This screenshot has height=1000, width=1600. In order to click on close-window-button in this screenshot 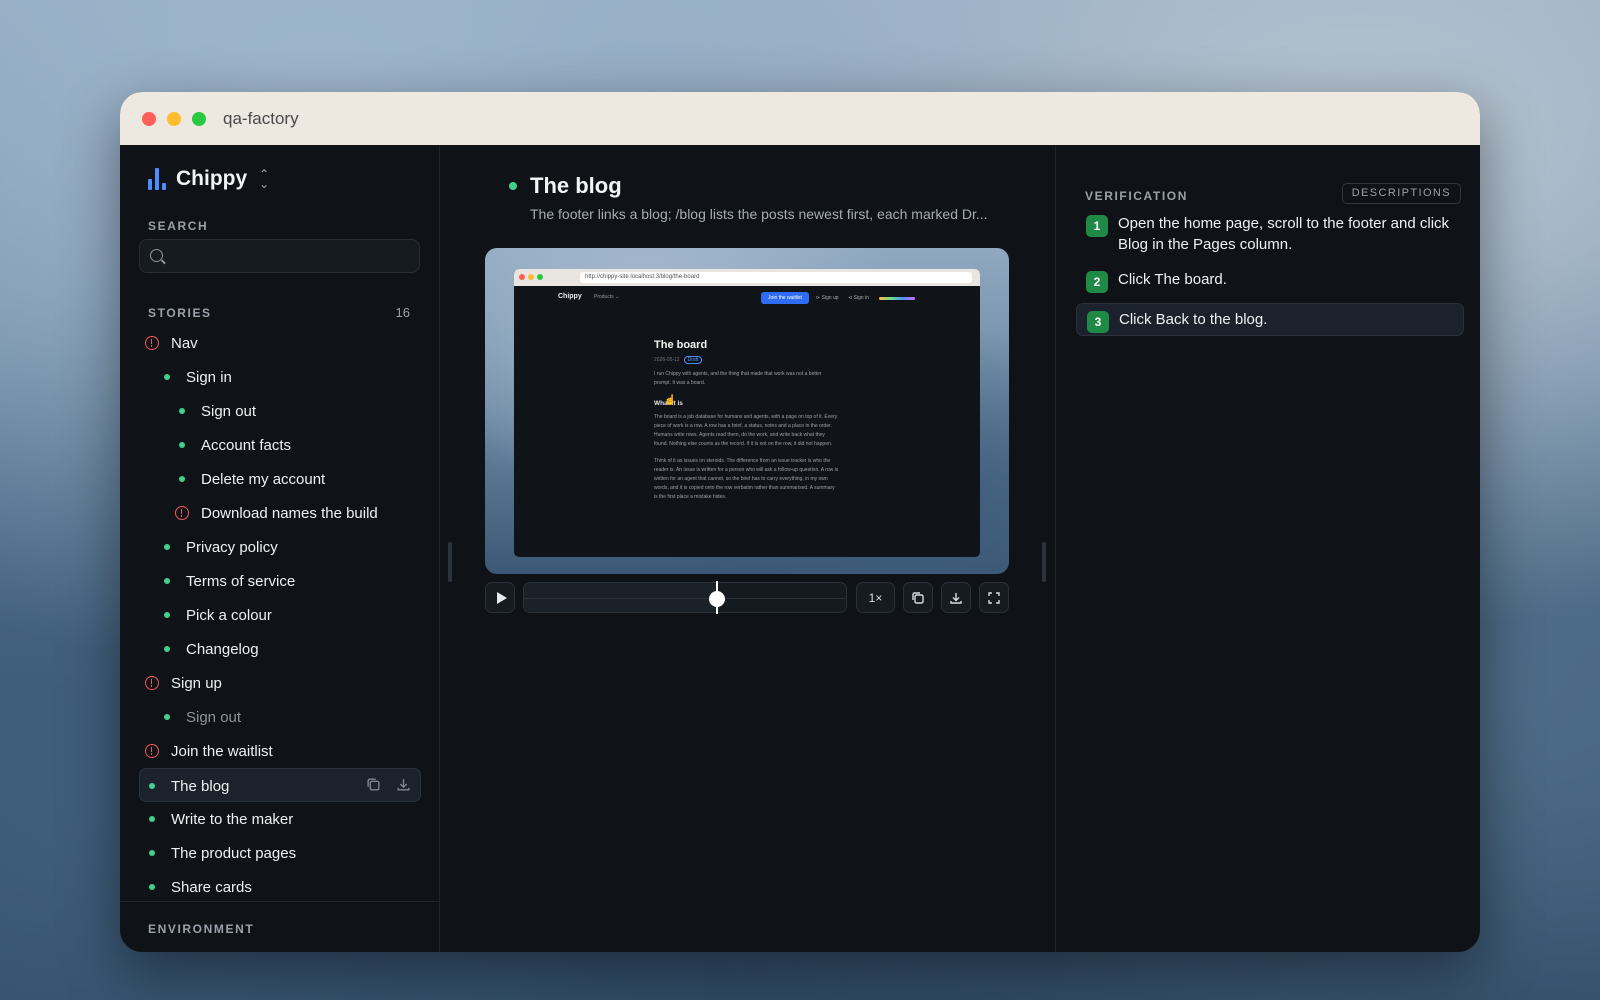, I will do `click(149, 118)`.